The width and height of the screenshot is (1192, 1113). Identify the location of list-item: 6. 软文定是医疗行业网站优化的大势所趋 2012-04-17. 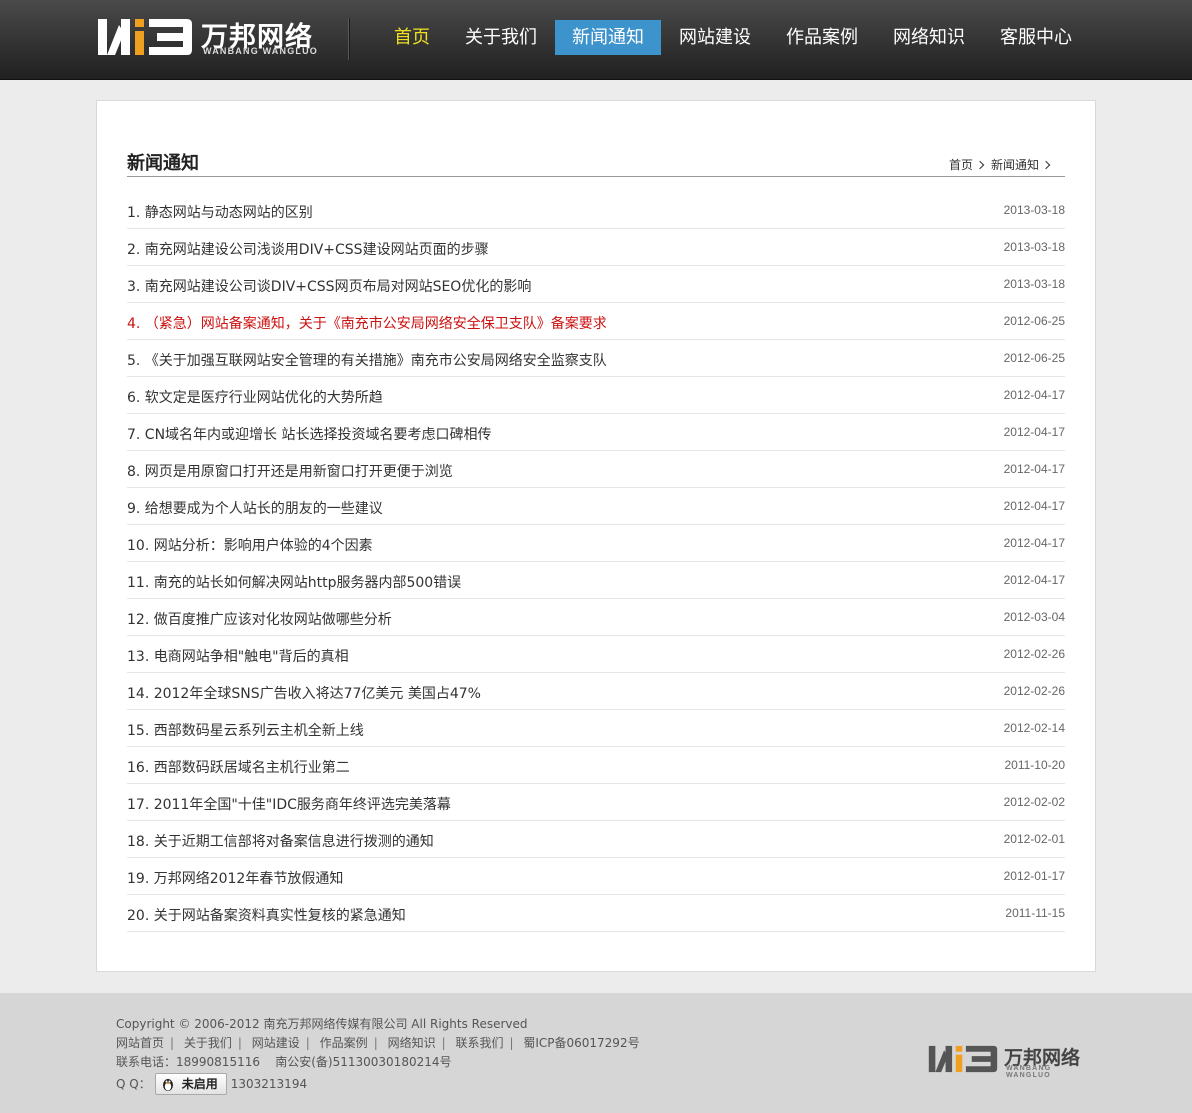
(596, 395).